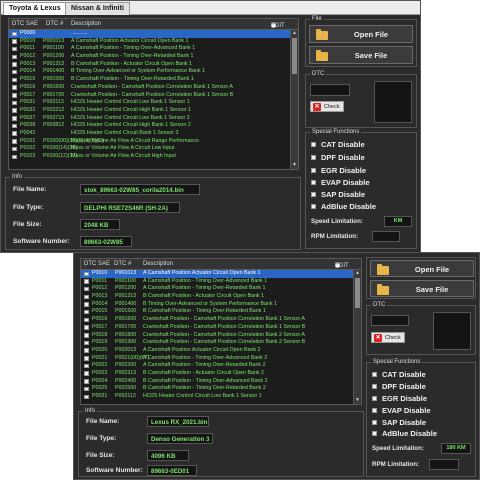 Image resolution: width=480 pixels, height=480 pixels. What do you see at coordinates (399, 386) in the screenshot?
I see `dpf-disable-checkbox: DPF Disable` at bounding box center [399, 386].